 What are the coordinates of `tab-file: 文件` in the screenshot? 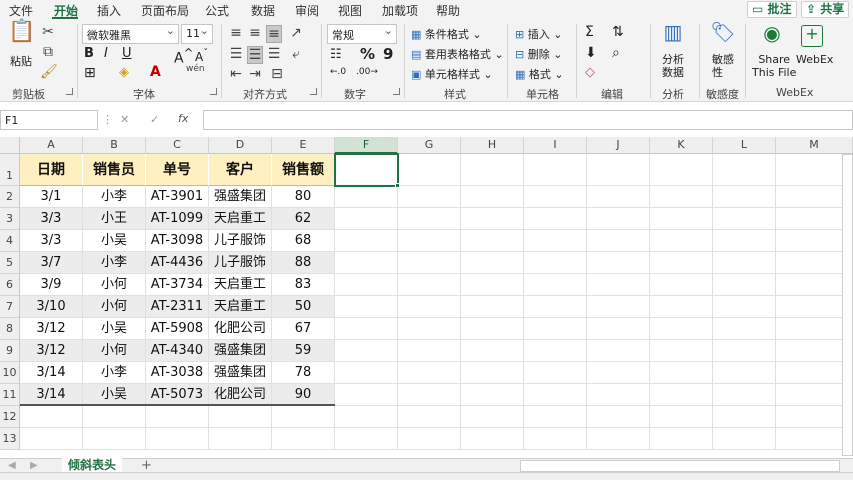 It's located at (21, 10).